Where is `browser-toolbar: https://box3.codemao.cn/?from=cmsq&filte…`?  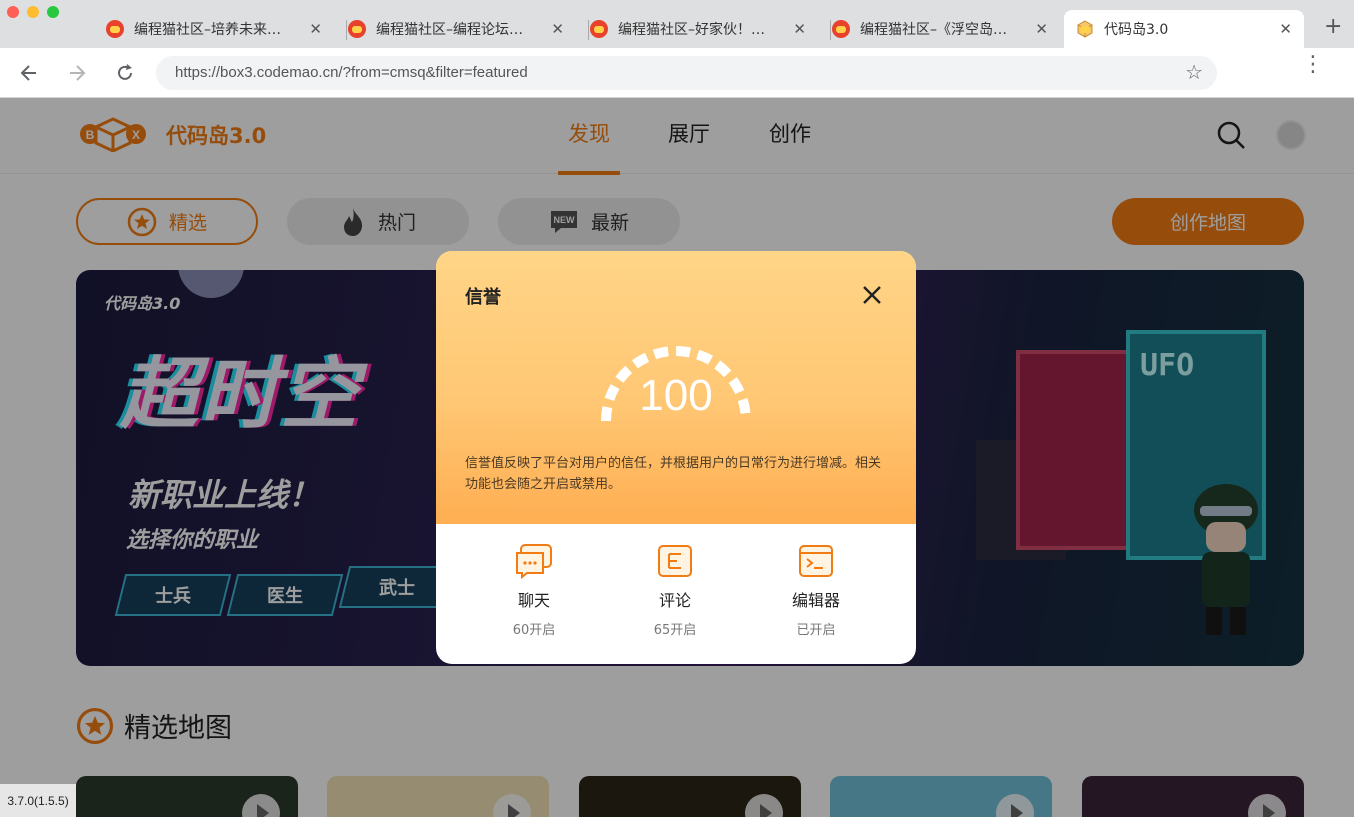 browser-toolbar: https://box3.codemao.cn/?from=cmsq&filte… is located at coordinates (677, 73).